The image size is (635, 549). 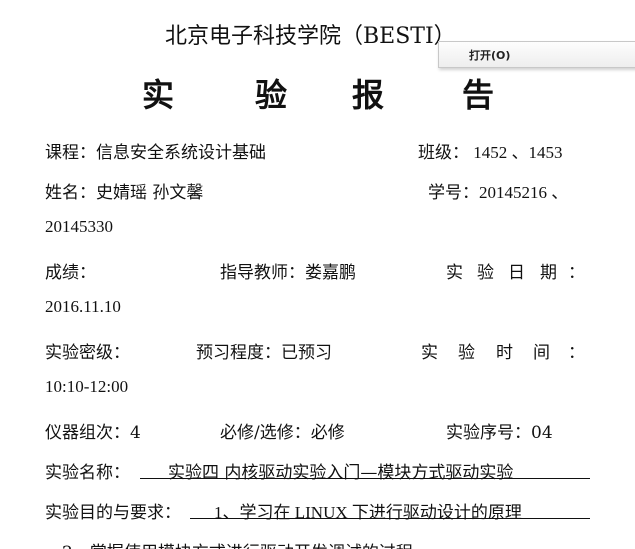 I want to click on experiment-name-value: 实验四 内核驱动实验入门—模块方式驱动实验, so click(x=341, y=473).